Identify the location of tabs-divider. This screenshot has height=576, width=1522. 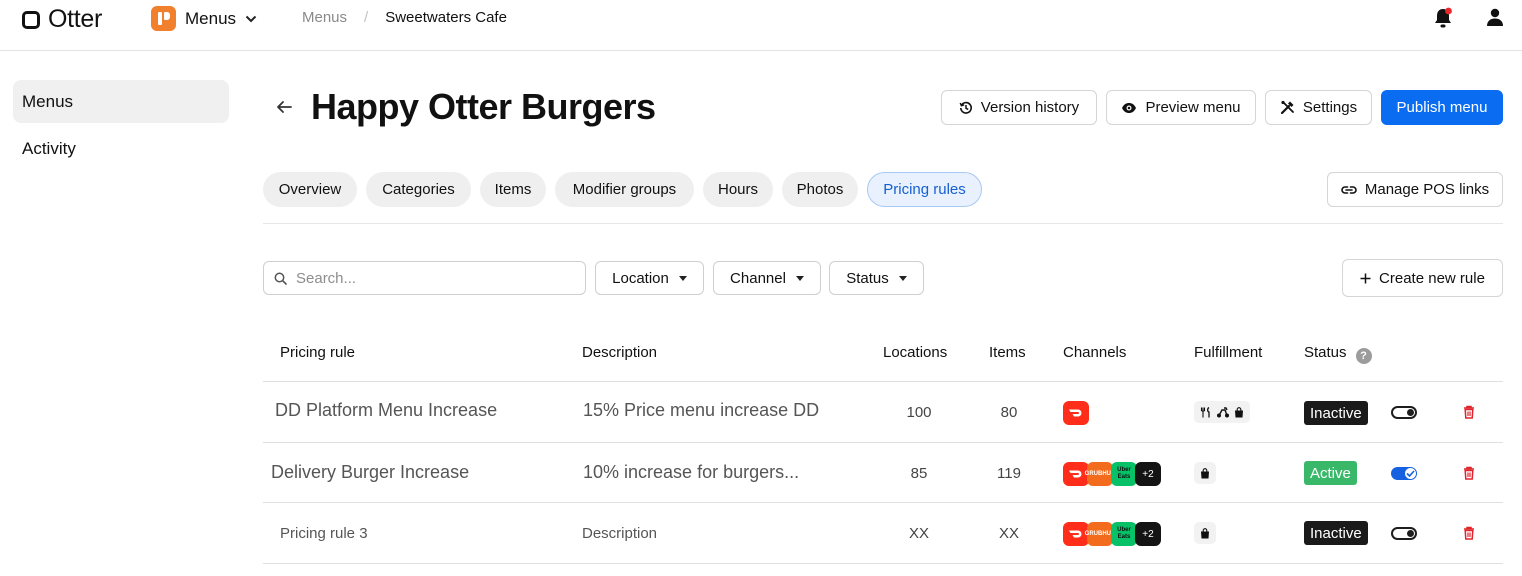
(883, 223).